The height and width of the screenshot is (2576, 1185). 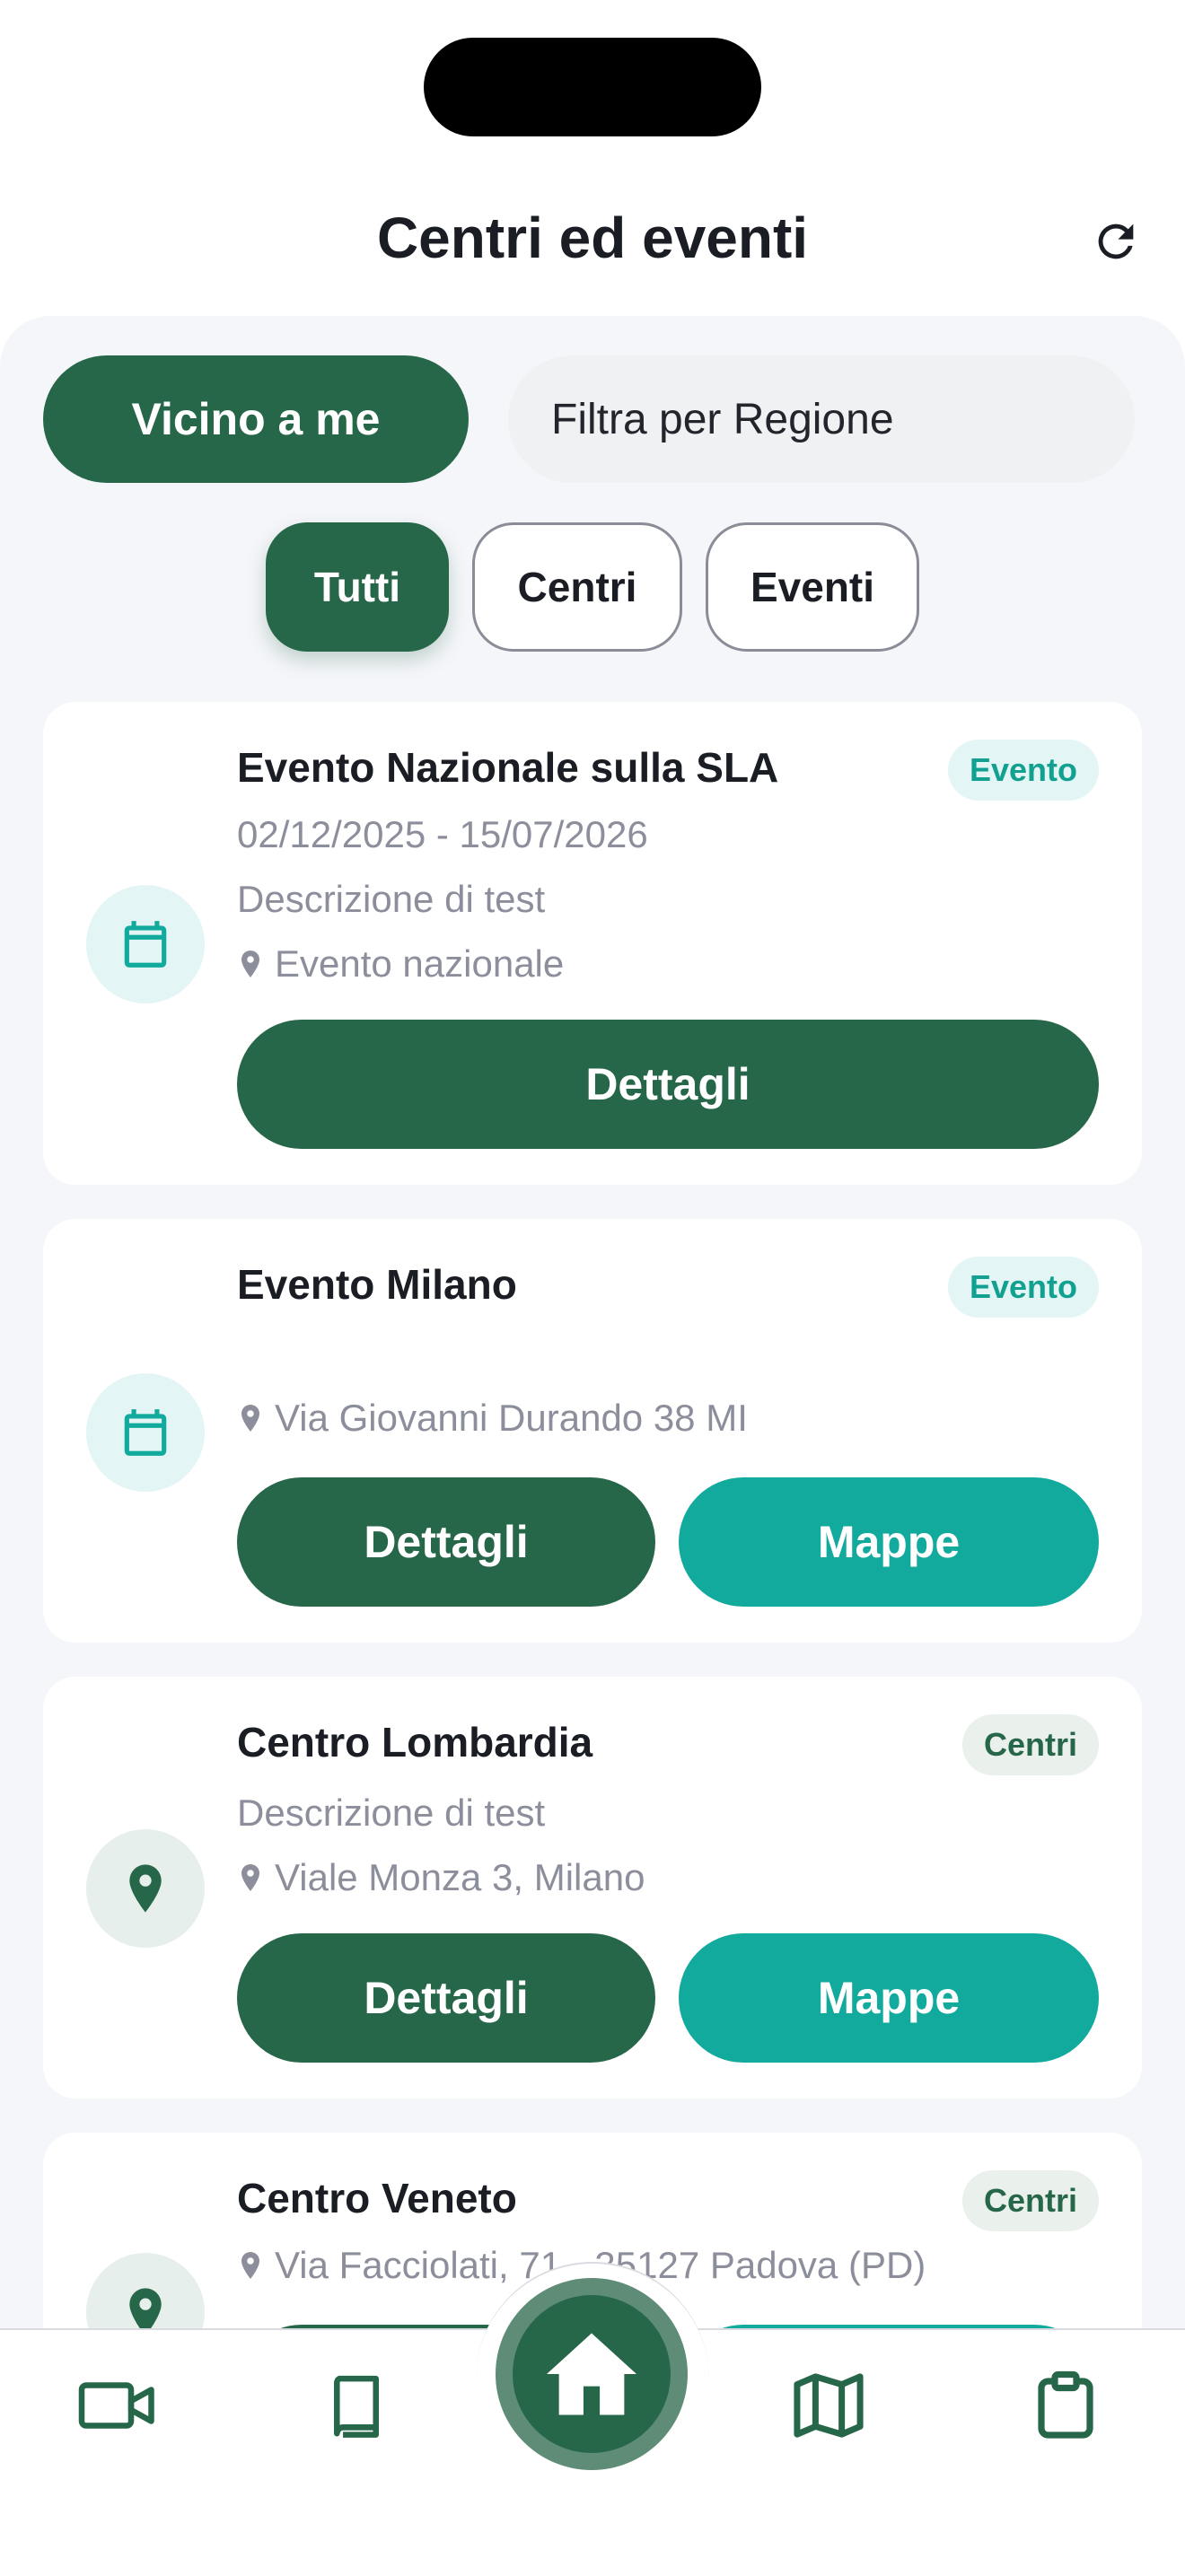 I want to click on chip-centri: Centri, so click(x=577, y=587).